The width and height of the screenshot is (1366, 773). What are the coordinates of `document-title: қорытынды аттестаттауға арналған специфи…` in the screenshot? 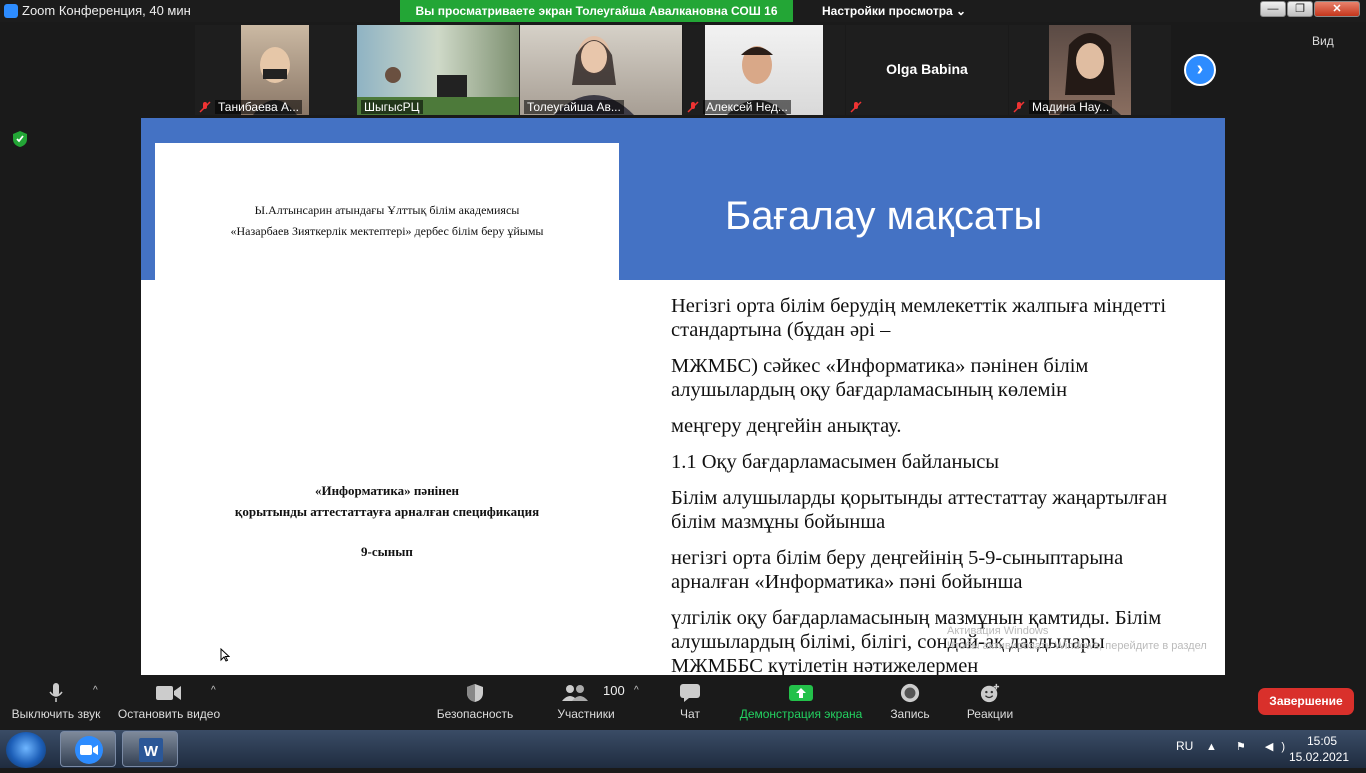 It's located at (387, 511).